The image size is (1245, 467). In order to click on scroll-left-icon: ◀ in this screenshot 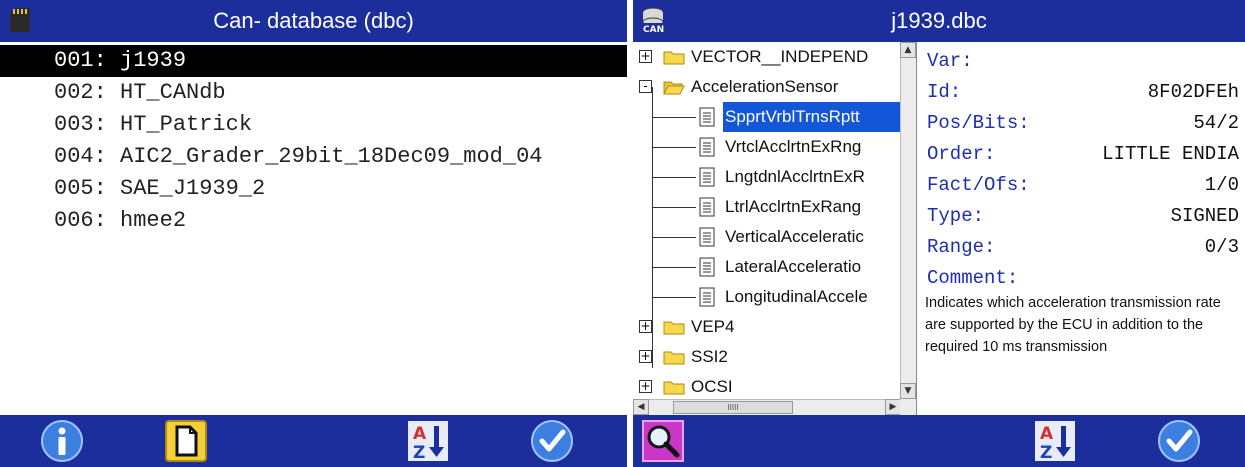, I will do `click(641, 407)`.